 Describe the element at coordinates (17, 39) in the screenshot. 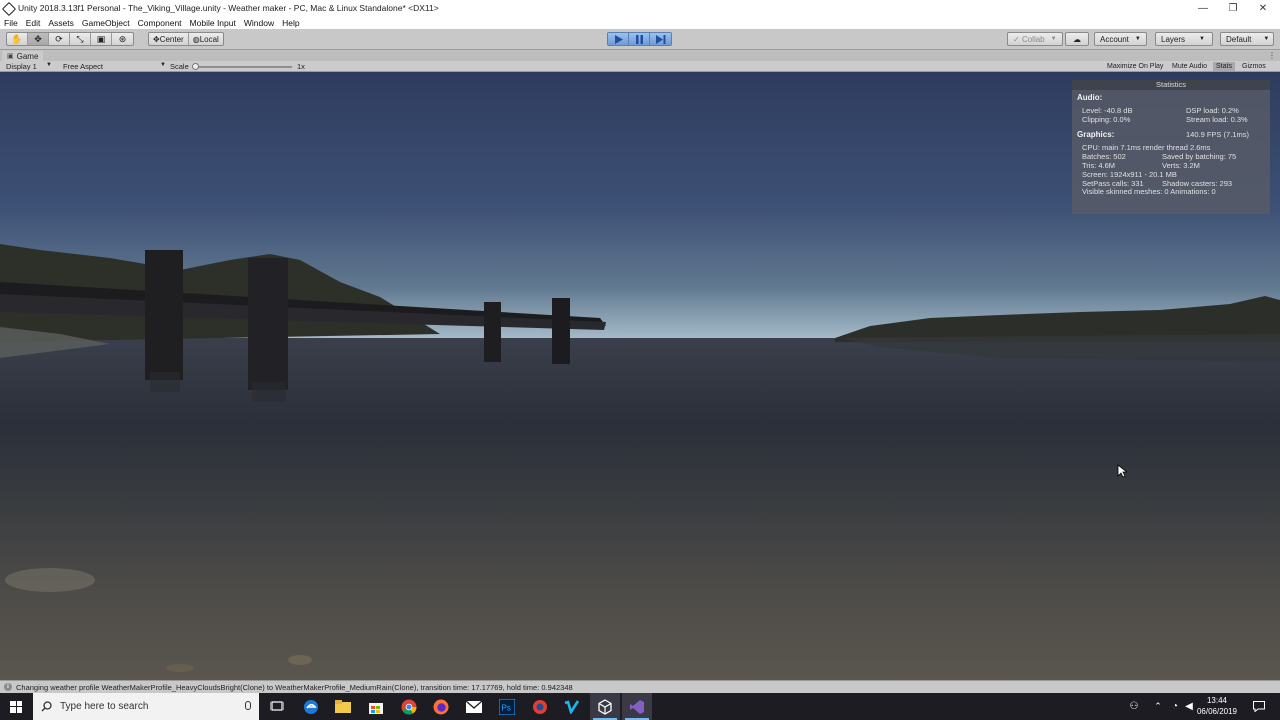

I see `hand-tool-icon: ✋` at that location.